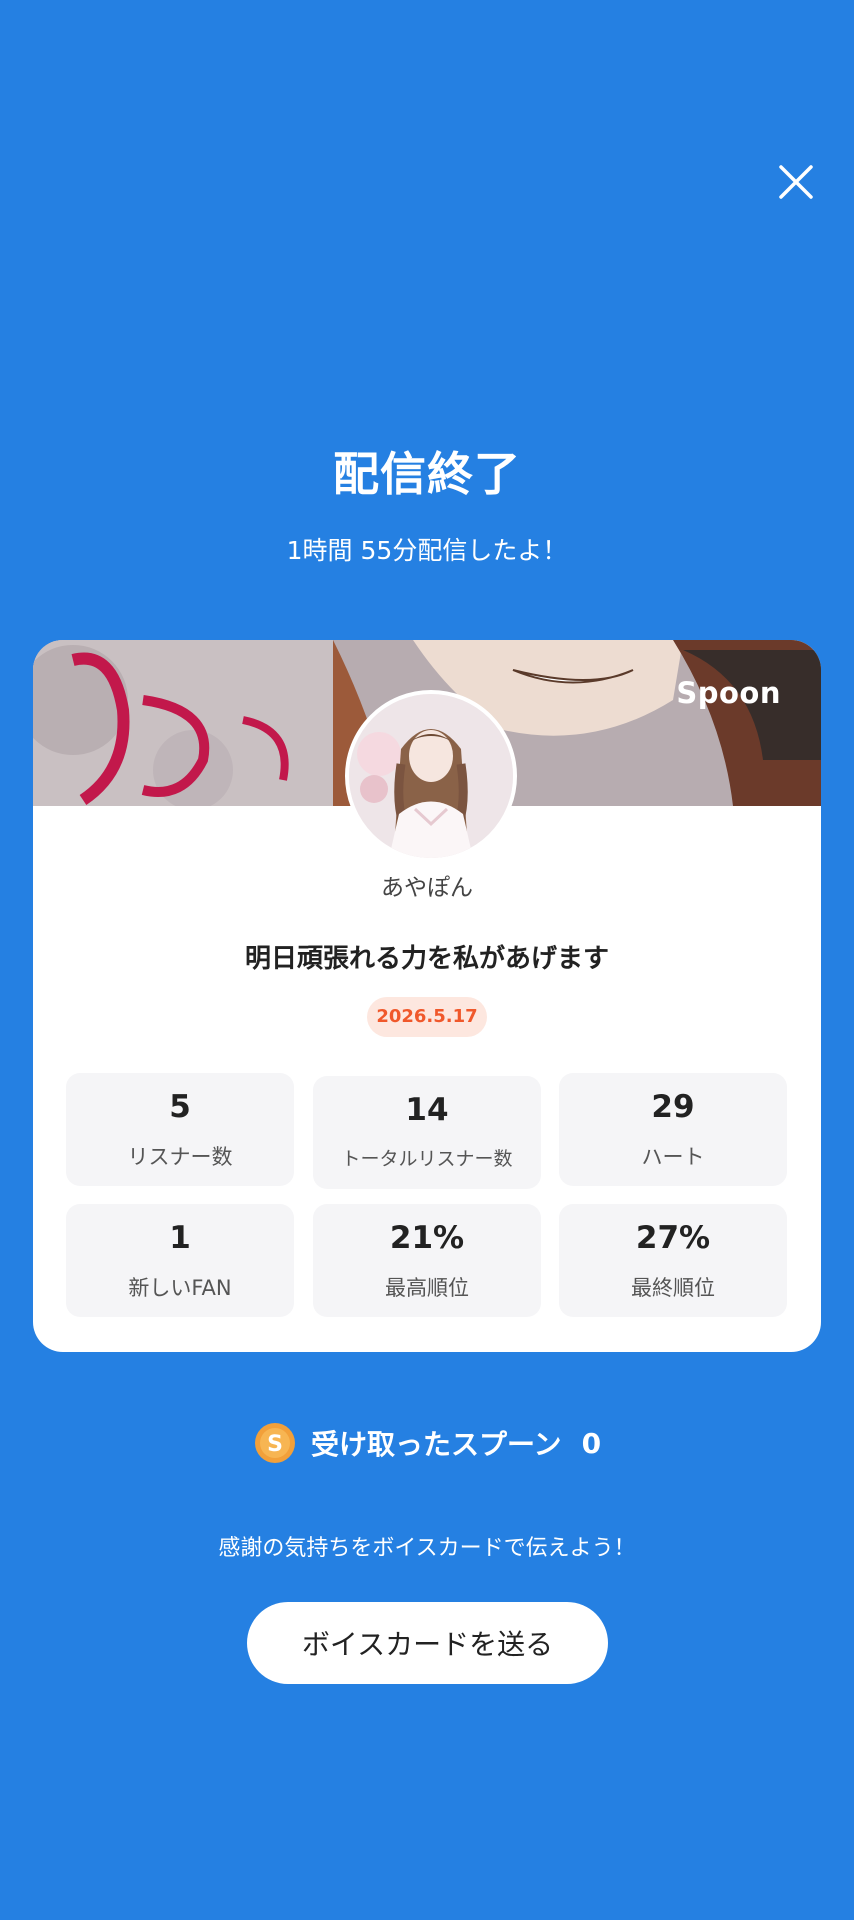 The image size is (854, 1920). What do you see at coordinates (436, 1444) in the screenshot?
I see `spoons-label: 受け取ったスプーン` at bounding box center [436, 1444].